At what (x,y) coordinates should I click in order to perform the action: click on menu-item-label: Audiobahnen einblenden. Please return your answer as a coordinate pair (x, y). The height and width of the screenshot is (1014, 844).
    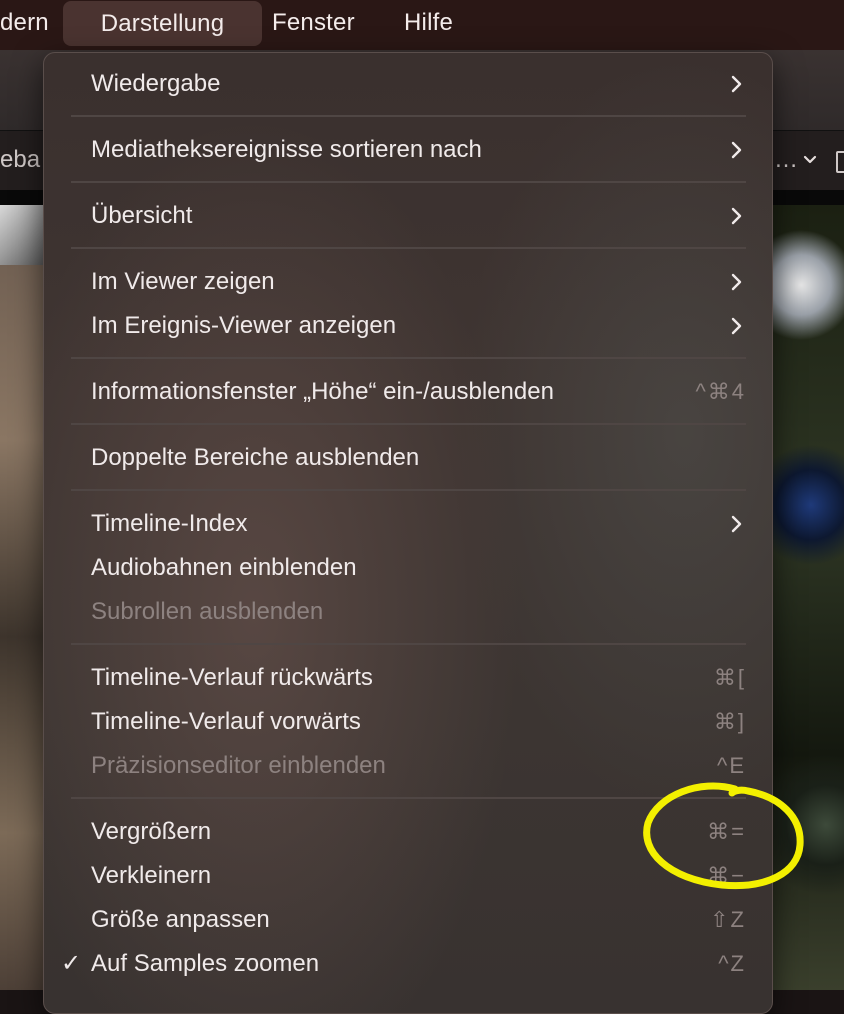
    Looking at the image, I should click on (224, 567).